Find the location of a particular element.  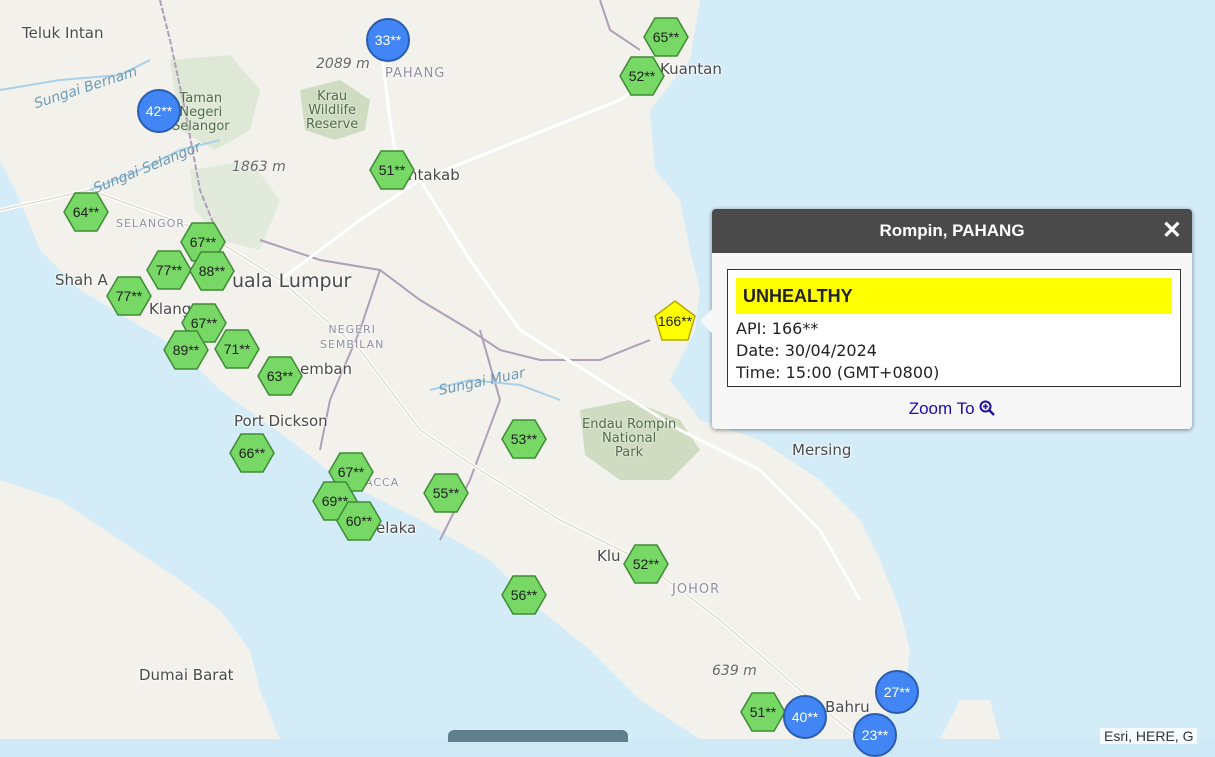

aqi-marker: 66** is located at coordinates (252, 453).